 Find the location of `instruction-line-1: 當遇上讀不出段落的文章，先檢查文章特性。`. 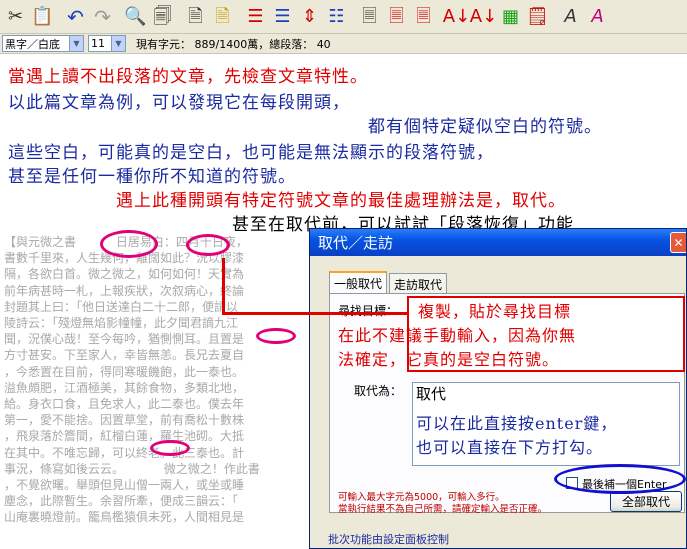

instruction-line-1: 當遇上讀不出段落的文章，先檢查文章特性。 is located at coordinates (188, 77).